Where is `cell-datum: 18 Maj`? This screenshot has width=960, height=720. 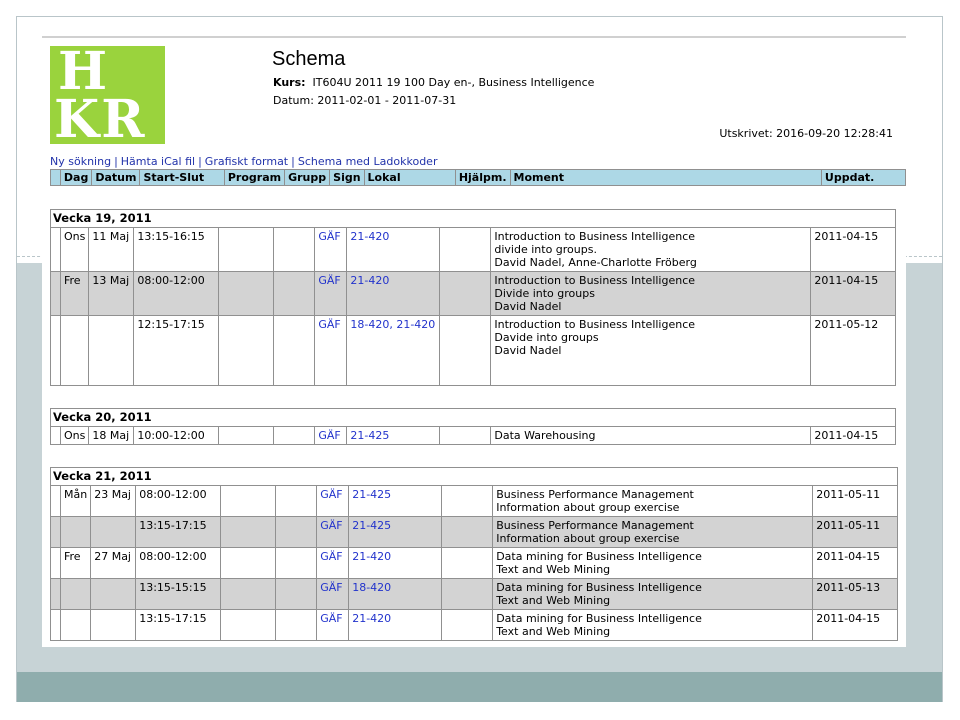
cell-datum: 18 Maj is located at coordinates (111, 435).